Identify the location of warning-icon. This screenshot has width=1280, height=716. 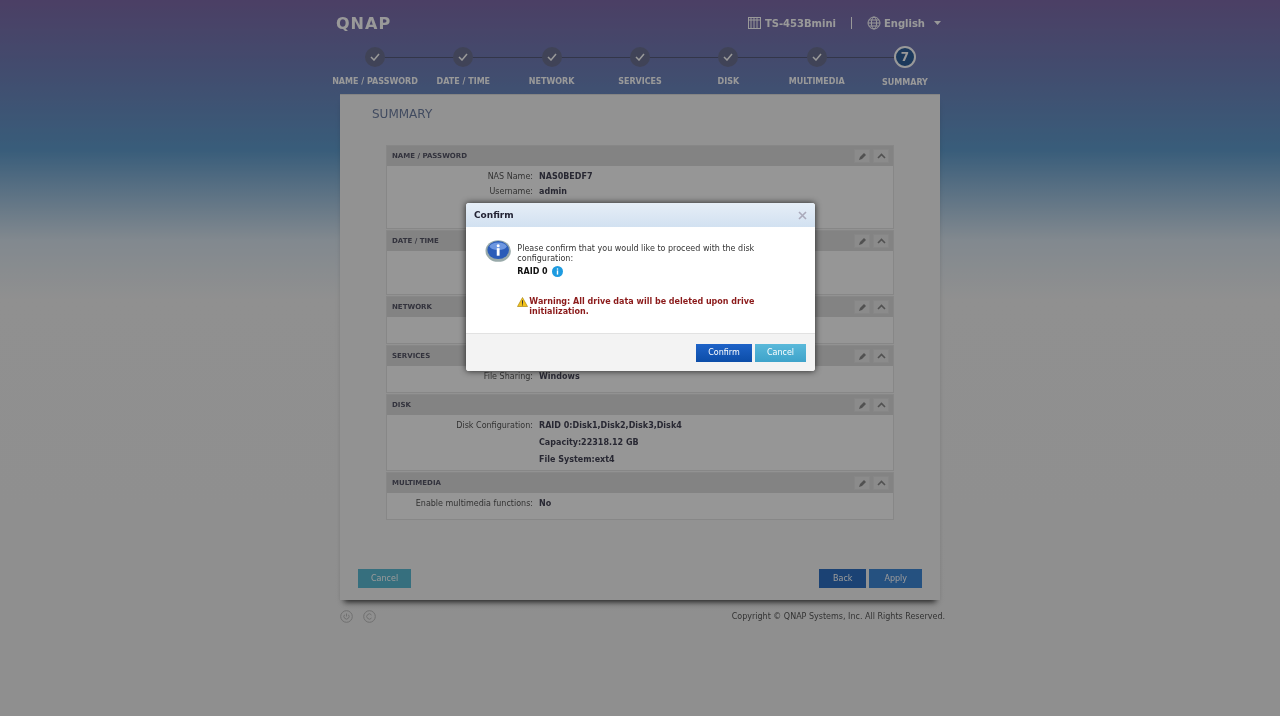
(523, 302).